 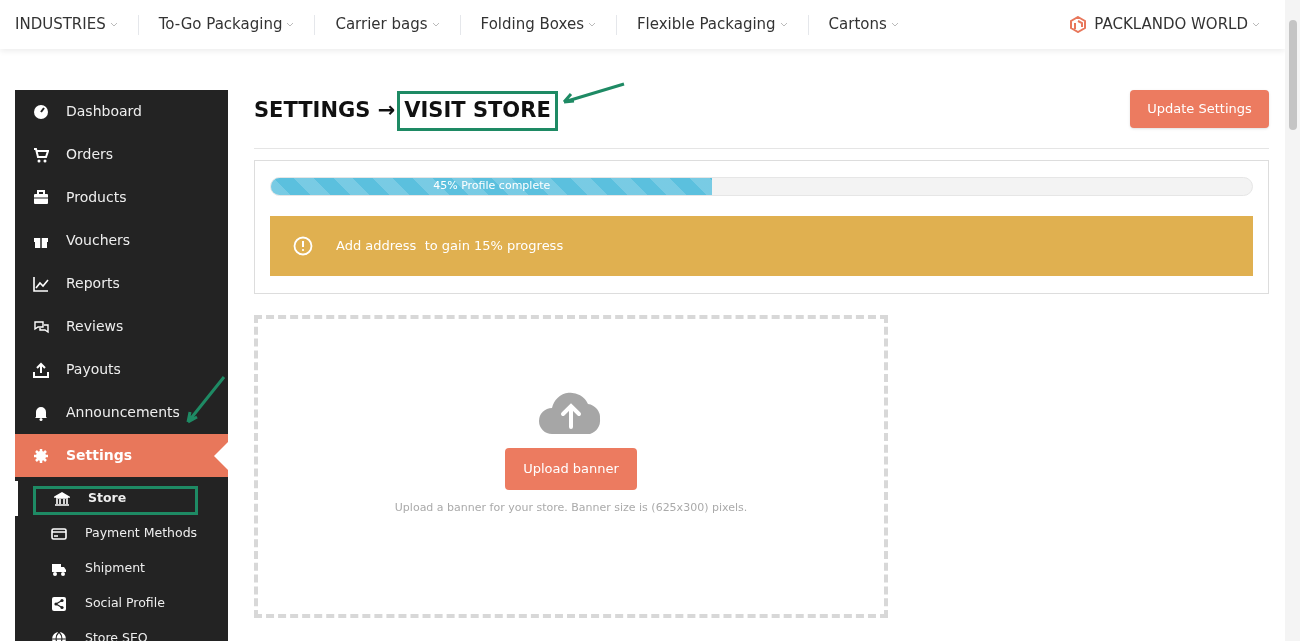 What do you see at coordinates (492, 186) in the screenshot?
I see `progress-label: 45% Profile complete` at bounding box center [492, 186].